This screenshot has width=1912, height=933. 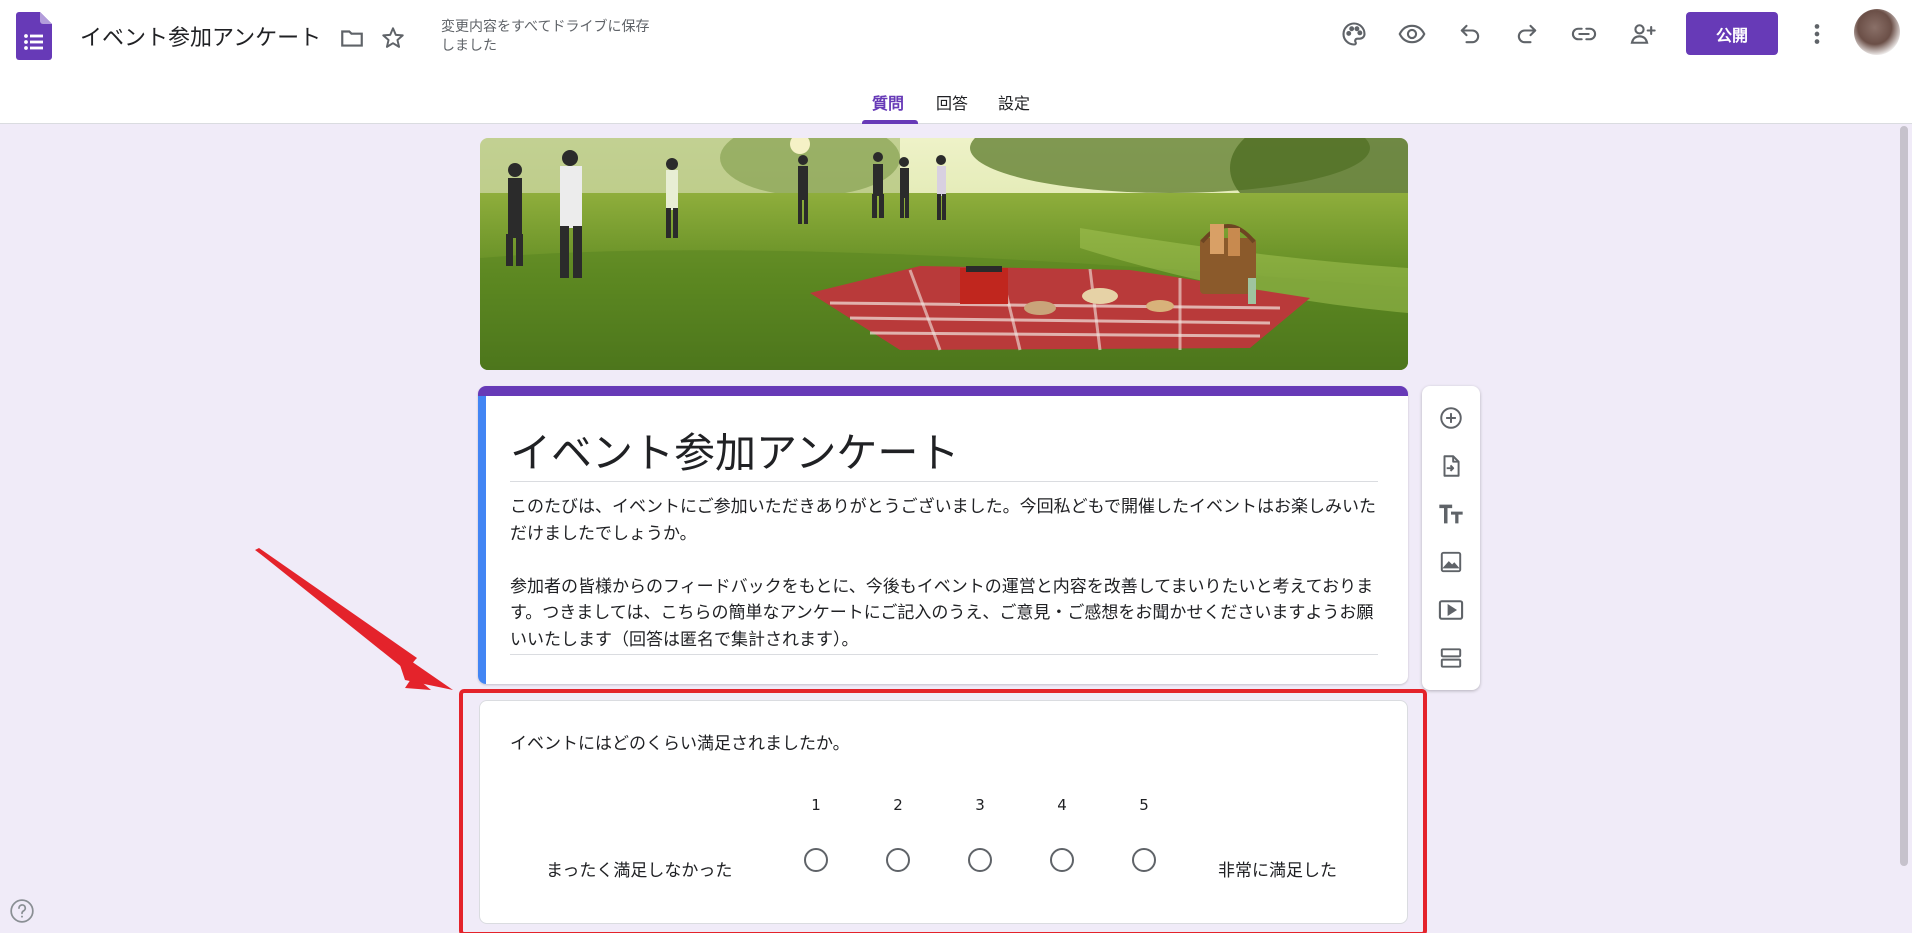 What do you see at coordinates (1062, 805) in the screenshot?
I see `scale-label-4: 4` at bounding box center [1062, 805].